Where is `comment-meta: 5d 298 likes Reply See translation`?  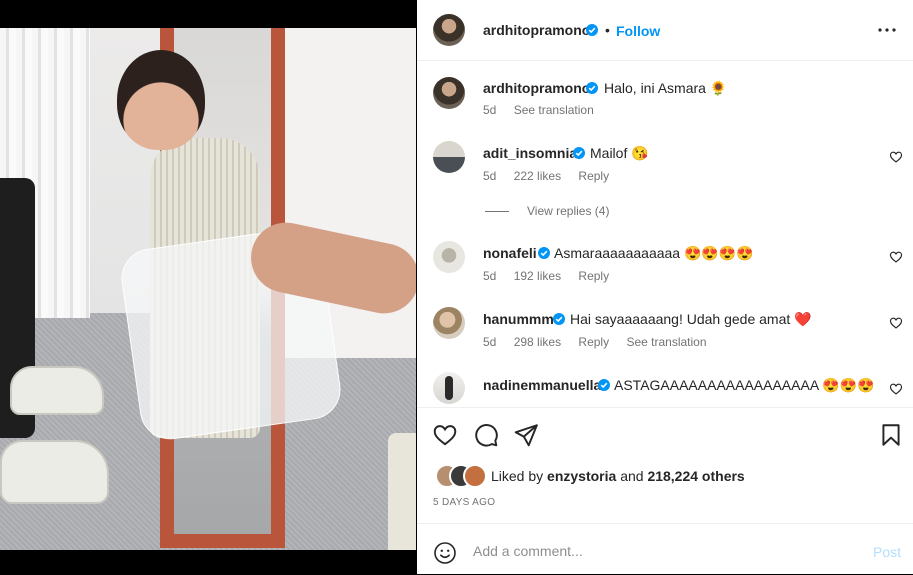
comment-meta: 5d 298 likes Reply See translation is located at coordinates (602, 342).